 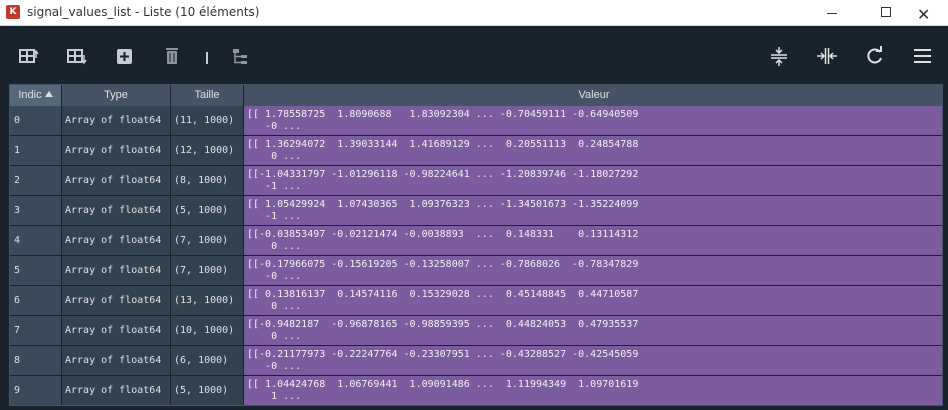 I want to click on size-cell: (6, 1000), so click(x=207, y=361).